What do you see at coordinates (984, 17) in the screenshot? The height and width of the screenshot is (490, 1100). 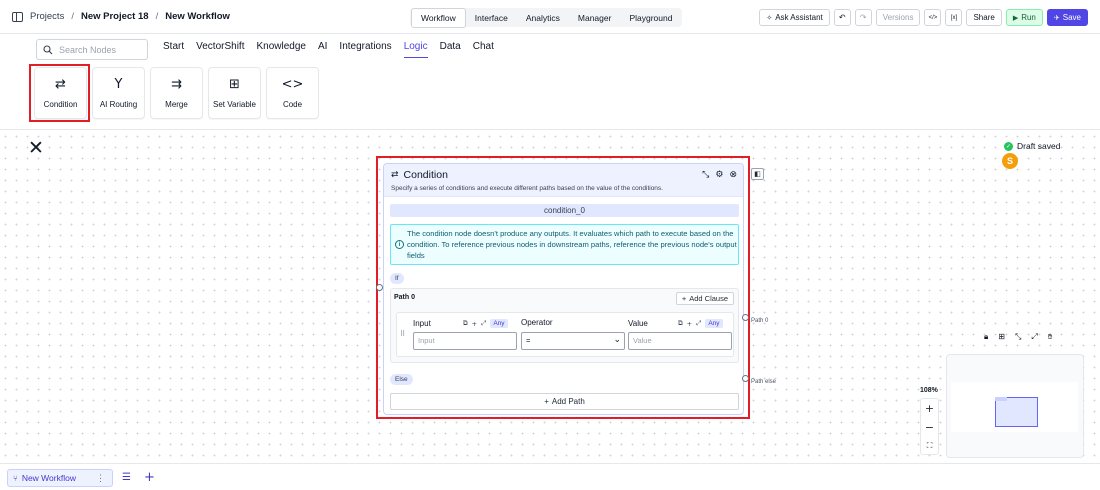 I see `share-button: Share` at bounding box center [984, 17].